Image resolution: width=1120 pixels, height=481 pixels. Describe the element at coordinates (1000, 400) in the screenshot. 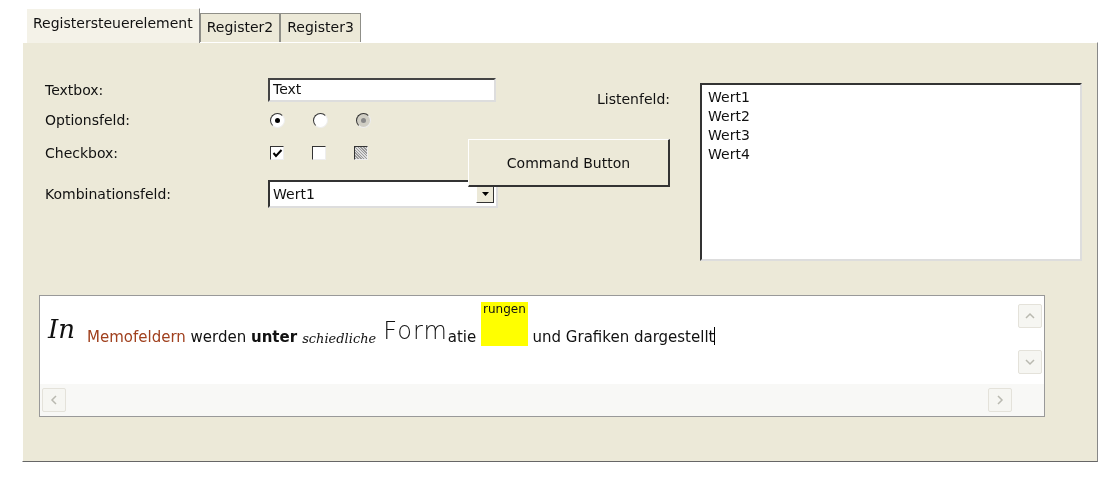

I see `chevron-right-icon` at that location.